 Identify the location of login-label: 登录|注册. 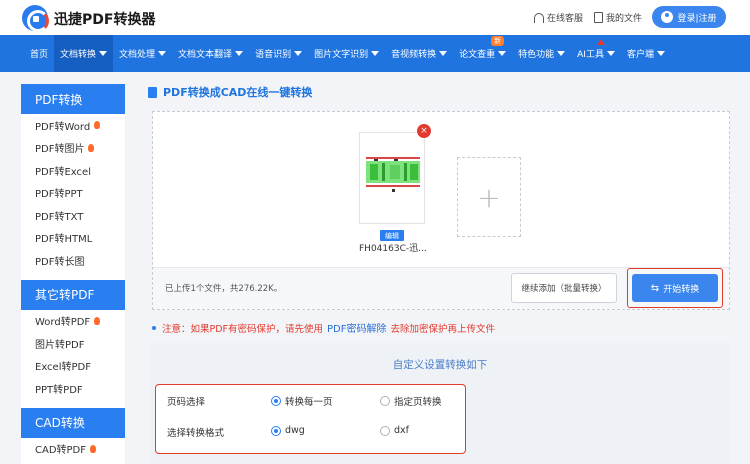
(697, 18).